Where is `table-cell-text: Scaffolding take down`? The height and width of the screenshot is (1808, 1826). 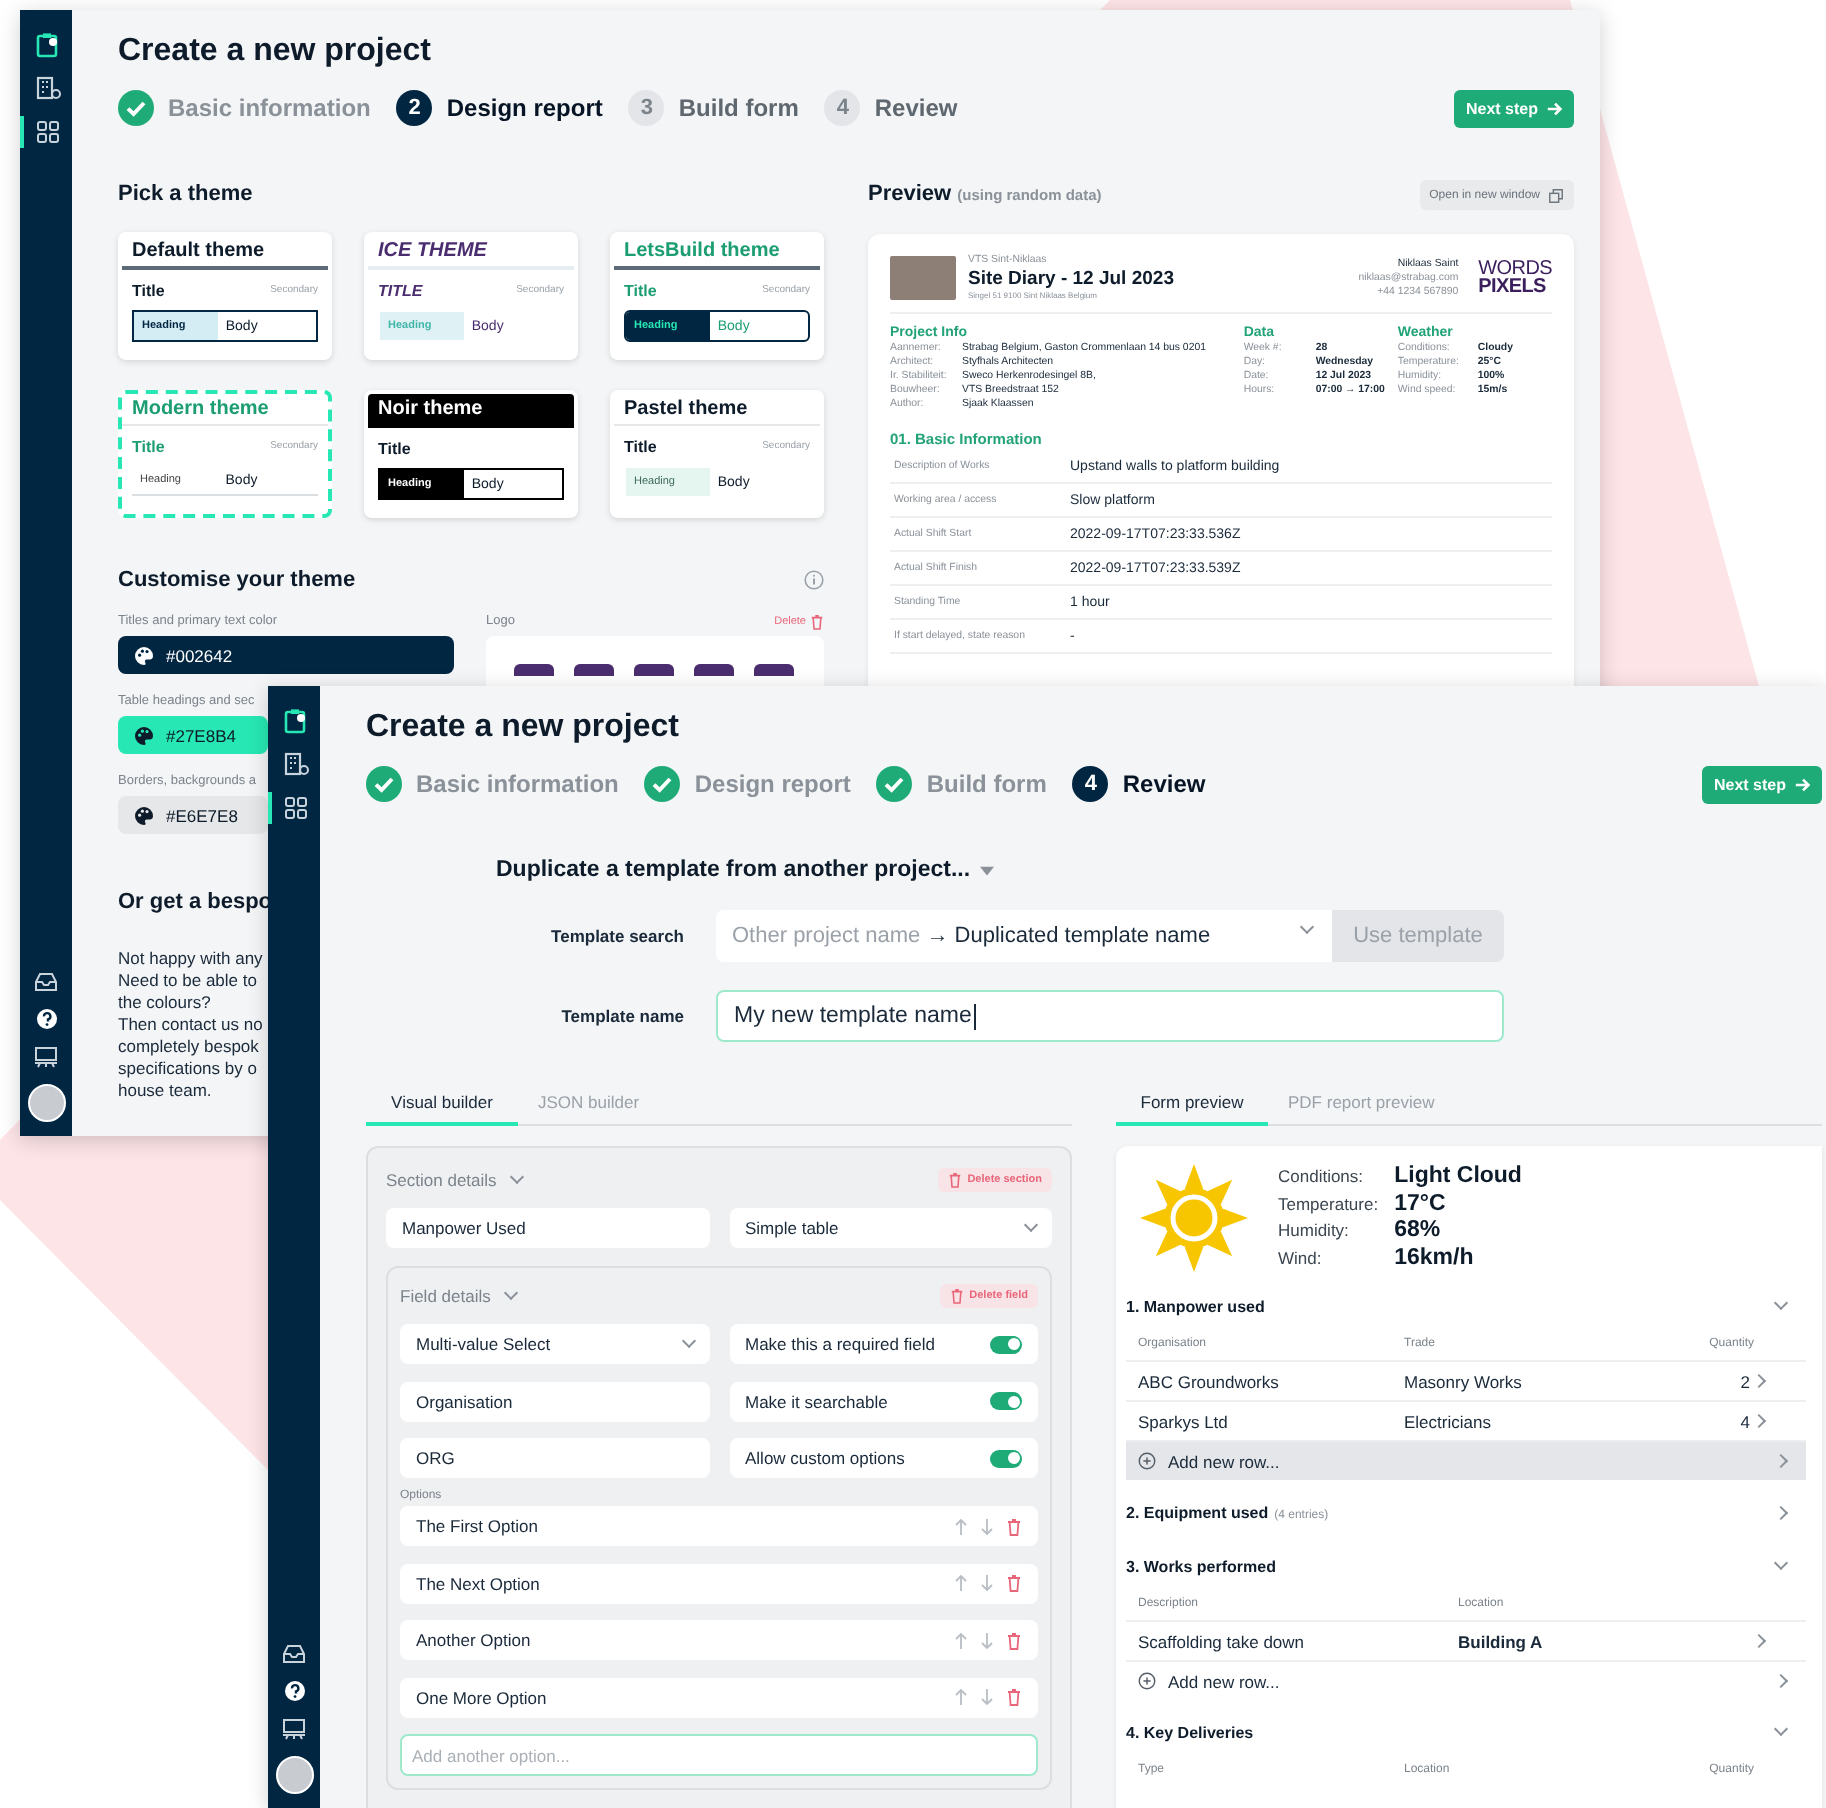 table-cell-text: Scaffolding take down is located at coordinates (1222, 1641).